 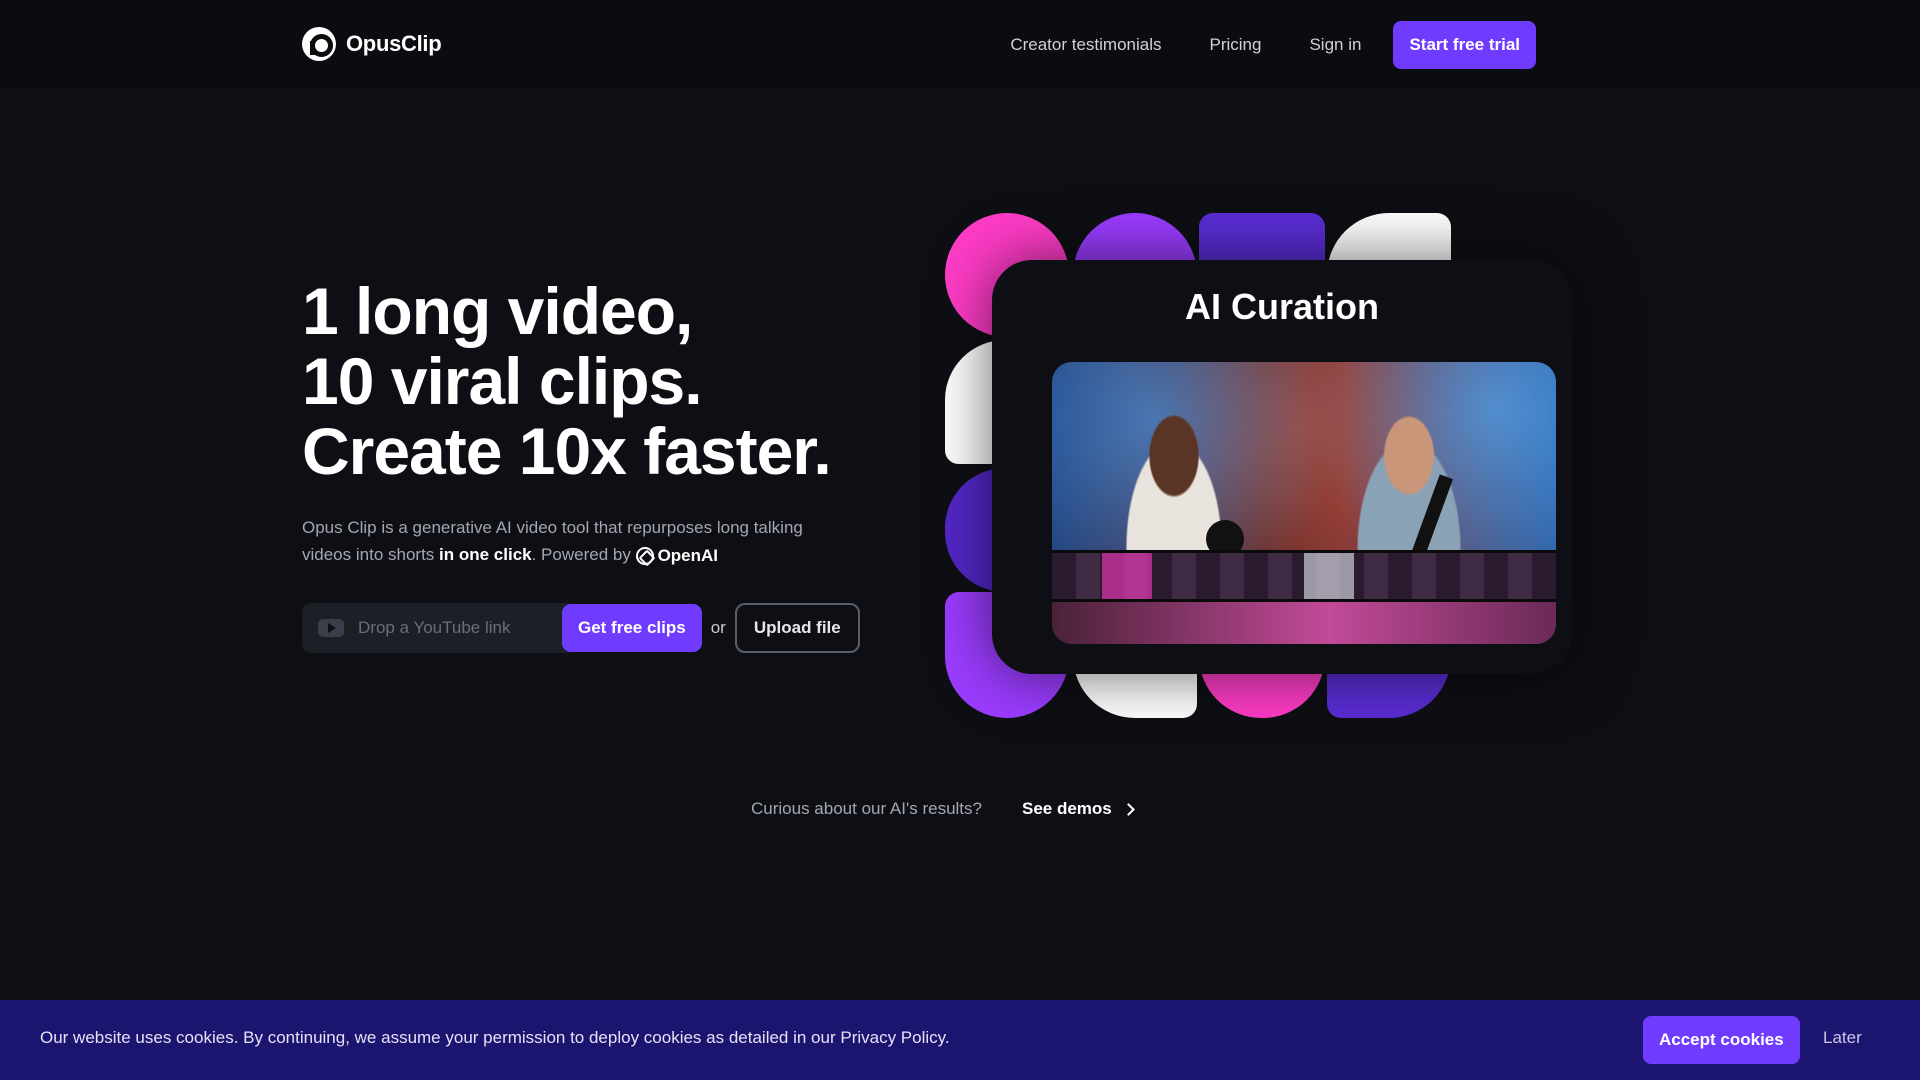 I want to click on hero-title-line-1: 1 long video,, so click(x=497, y=311).